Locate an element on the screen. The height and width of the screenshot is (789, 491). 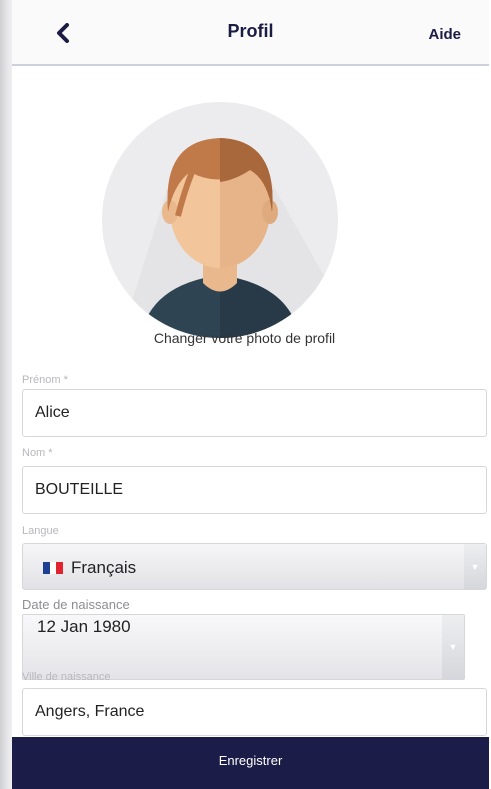
language-value-wrap: Français is located at coordinates (89, 568).